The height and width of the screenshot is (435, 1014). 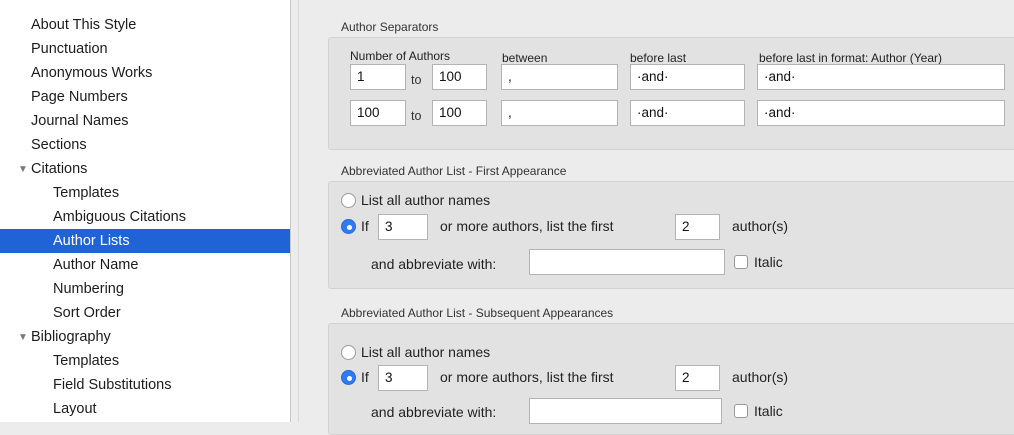 I want to click on sidebar-item-layout: Layout, so click(x=145, y=409).